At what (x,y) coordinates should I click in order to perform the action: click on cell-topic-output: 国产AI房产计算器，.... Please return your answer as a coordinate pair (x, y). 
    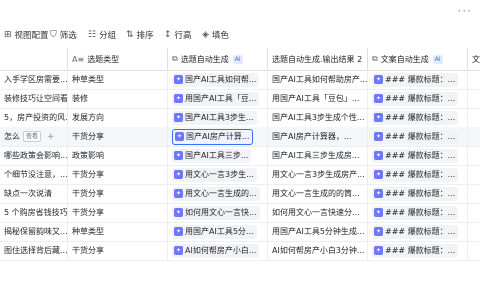
    Looking at the image, I should click on (318, 136).